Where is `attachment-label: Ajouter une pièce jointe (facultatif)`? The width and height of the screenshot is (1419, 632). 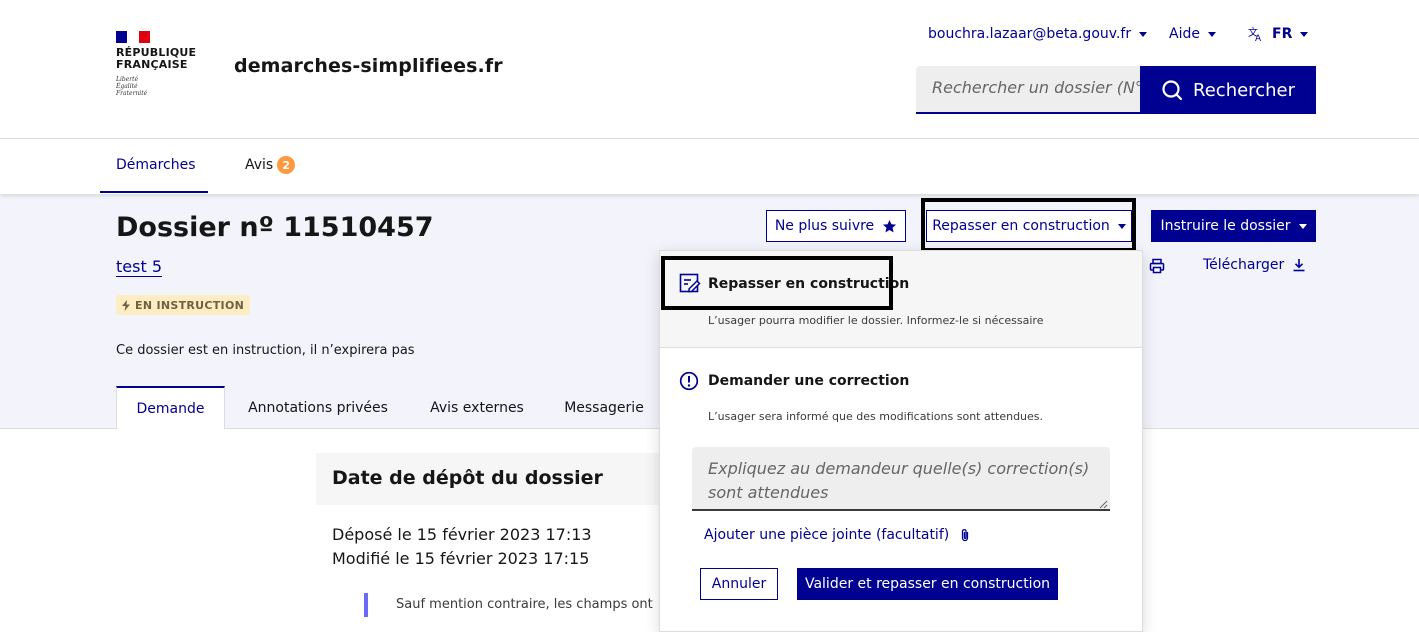 attachment-label: Ajouter une pièce jointe (facultatif) is located at coordinates (827, 535).